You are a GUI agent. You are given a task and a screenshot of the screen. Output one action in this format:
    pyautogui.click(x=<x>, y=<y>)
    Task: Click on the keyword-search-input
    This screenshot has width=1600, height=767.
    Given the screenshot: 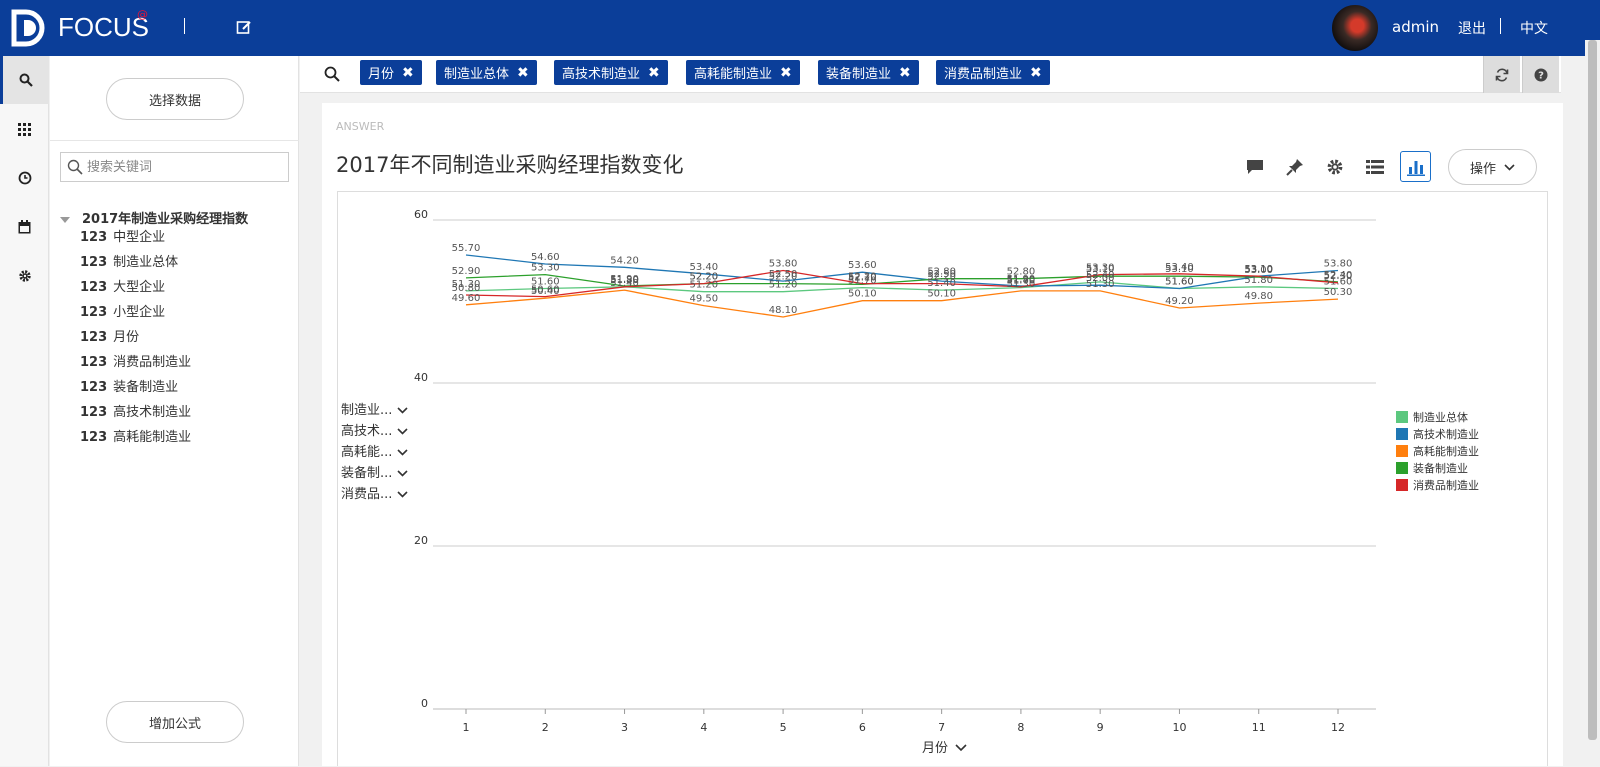 What is the action you would take?
    pyautogui.click(x=185, y=167)
    